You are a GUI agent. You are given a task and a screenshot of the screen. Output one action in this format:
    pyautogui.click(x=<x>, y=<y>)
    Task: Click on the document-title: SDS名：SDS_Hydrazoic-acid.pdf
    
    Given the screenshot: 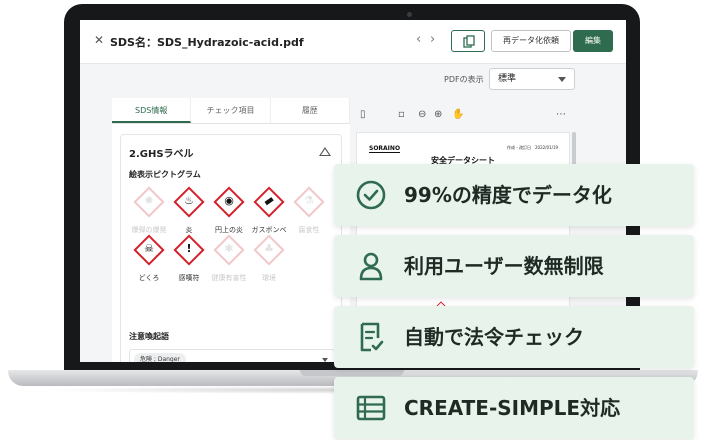 What is the action you would take?
    pyautogui.click(x=207, y=42)
    